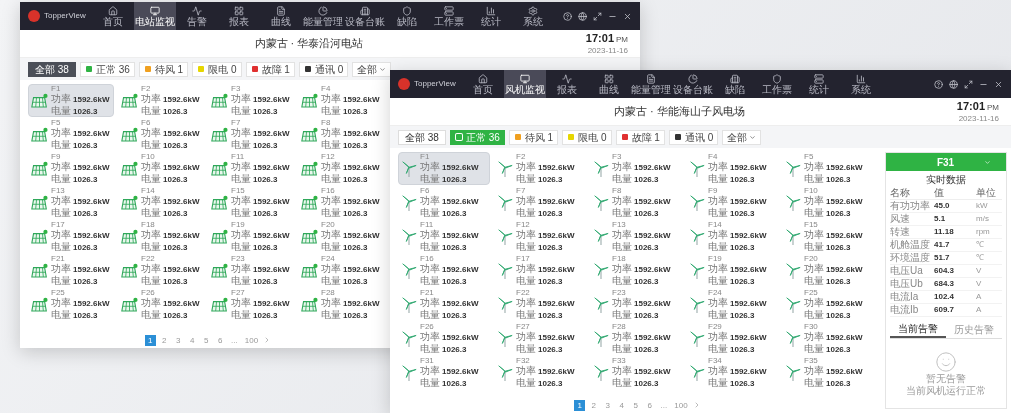 This screenshot has height=413, width=1011. Describe the element at coordinates (449, 16) in the screenshot. I see `nav-tab: 工作票` at that location.